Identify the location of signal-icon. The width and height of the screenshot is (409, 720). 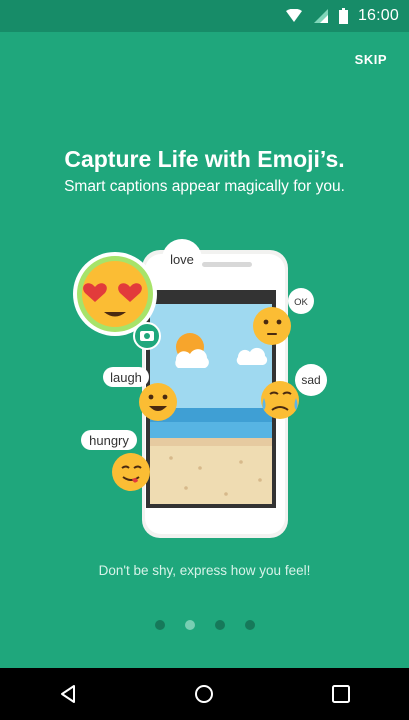
(320, 16).